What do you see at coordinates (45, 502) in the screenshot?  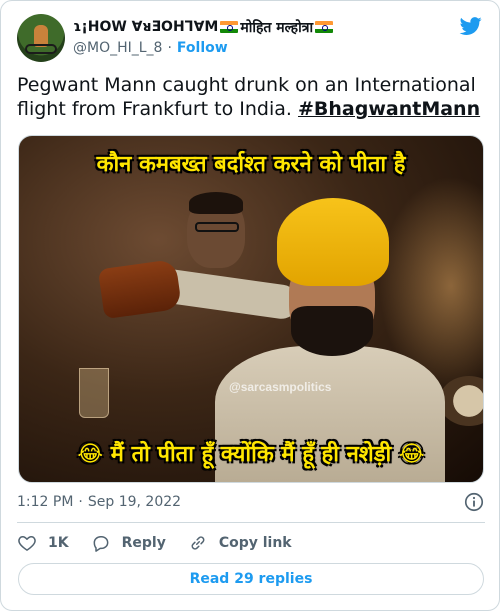 I see `tweet-time: 1:12 PM` at bounding box center [45, 502].